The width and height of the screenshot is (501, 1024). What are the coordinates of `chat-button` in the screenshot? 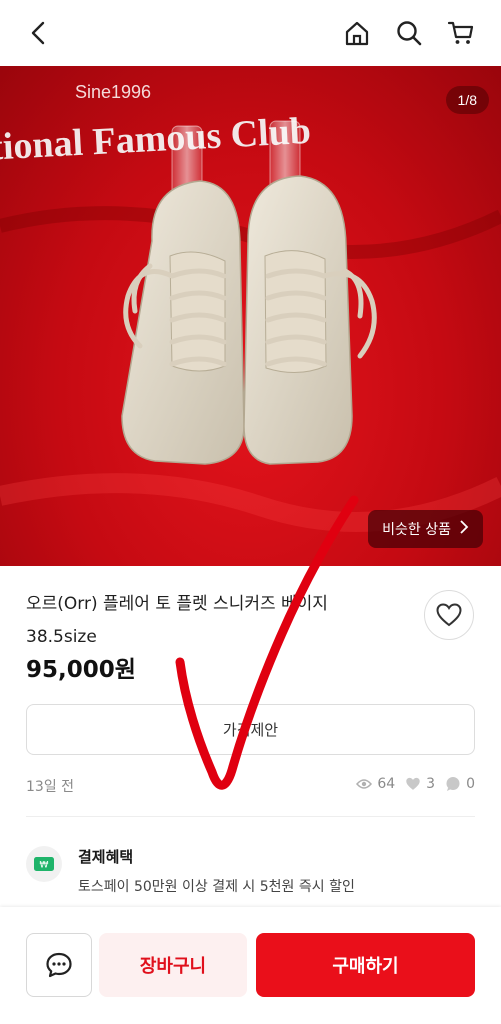 It's located at (59, 965).